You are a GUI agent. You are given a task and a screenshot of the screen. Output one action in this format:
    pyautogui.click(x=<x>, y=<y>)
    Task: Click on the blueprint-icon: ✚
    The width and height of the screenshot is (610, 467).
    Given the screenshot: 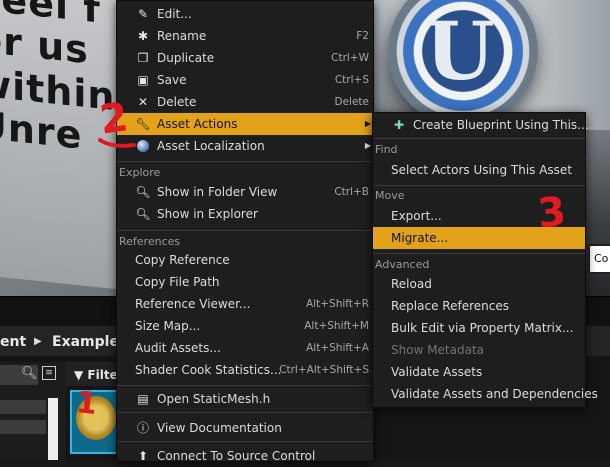 What is the action you would take?
    pyautogui.click(x=399, y=125)
    